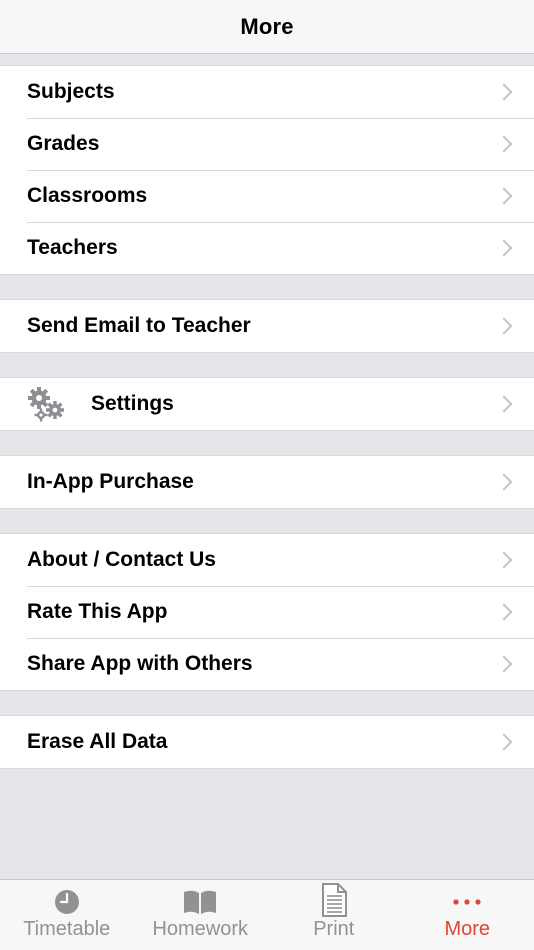 The image size is (534, 950). I want to click on row-label: Erase All Data, so click(97, 741).